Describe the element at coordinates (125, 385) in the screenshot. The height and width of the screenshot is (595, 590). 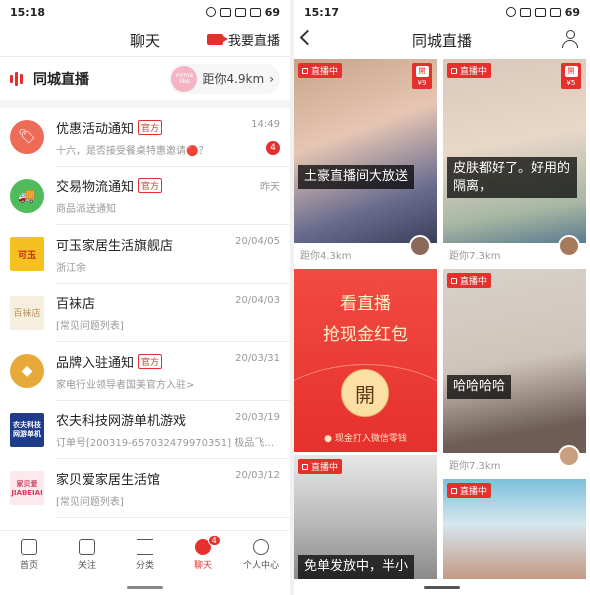
I see `message-preview: 家电行业领导者国美官方入驻>` at that location.